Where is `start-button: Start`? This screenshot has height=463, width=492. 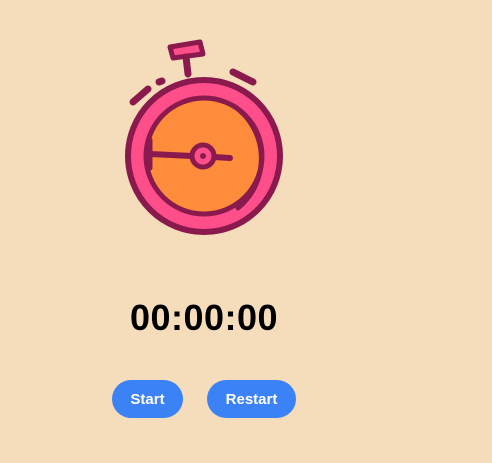
start-button: Start is located at coordinates (147, 399).